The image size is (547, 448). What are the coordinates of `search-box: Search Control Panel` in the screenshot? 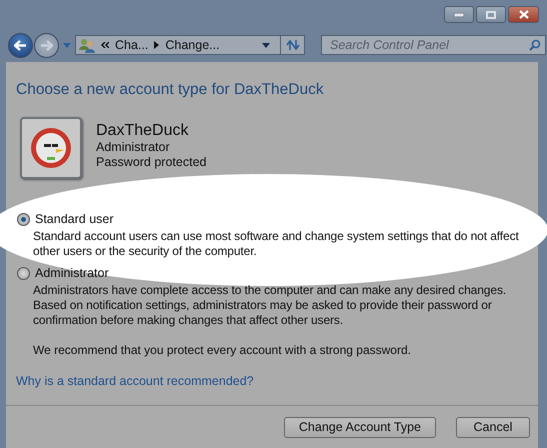 It's located at (433, 45).